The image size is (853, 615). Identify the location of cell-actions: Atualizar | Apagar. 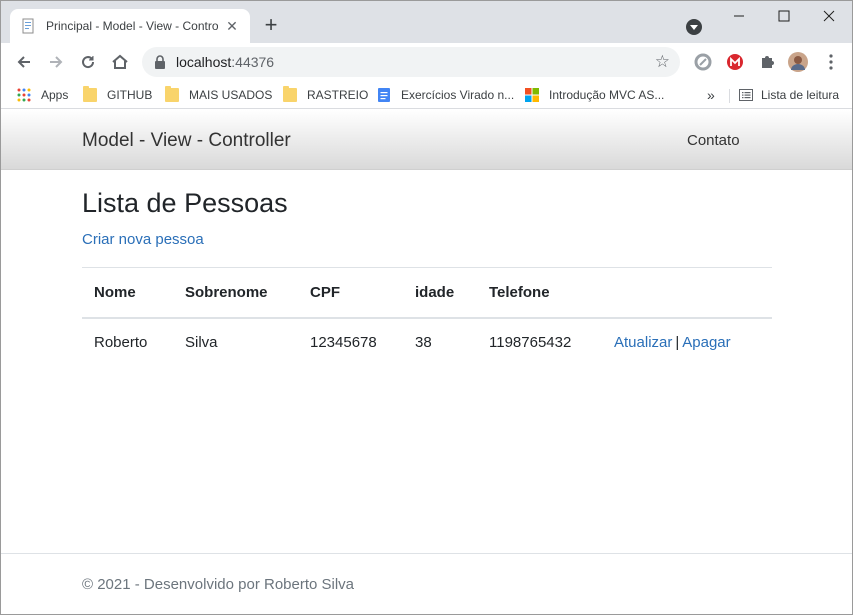
(687, 343).